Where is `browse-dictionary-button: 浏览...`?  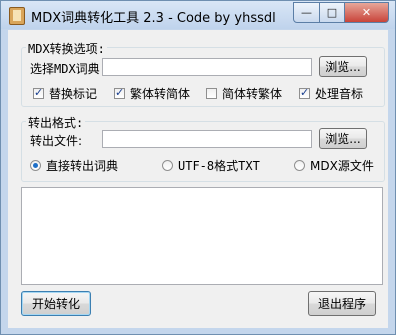 browse-dictionary-button: 浏览... is located at coordinates (343, 66).